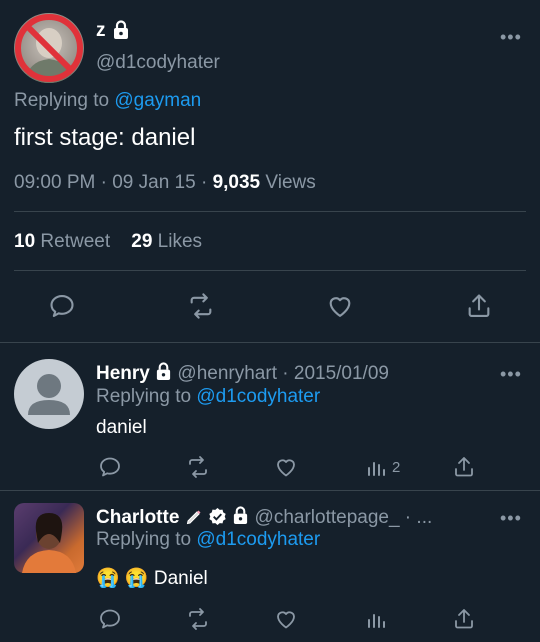  What do you see at coordinates (290, 182) in the screenshot?
I see `views-label: Views` at bounding box center [290, 182].